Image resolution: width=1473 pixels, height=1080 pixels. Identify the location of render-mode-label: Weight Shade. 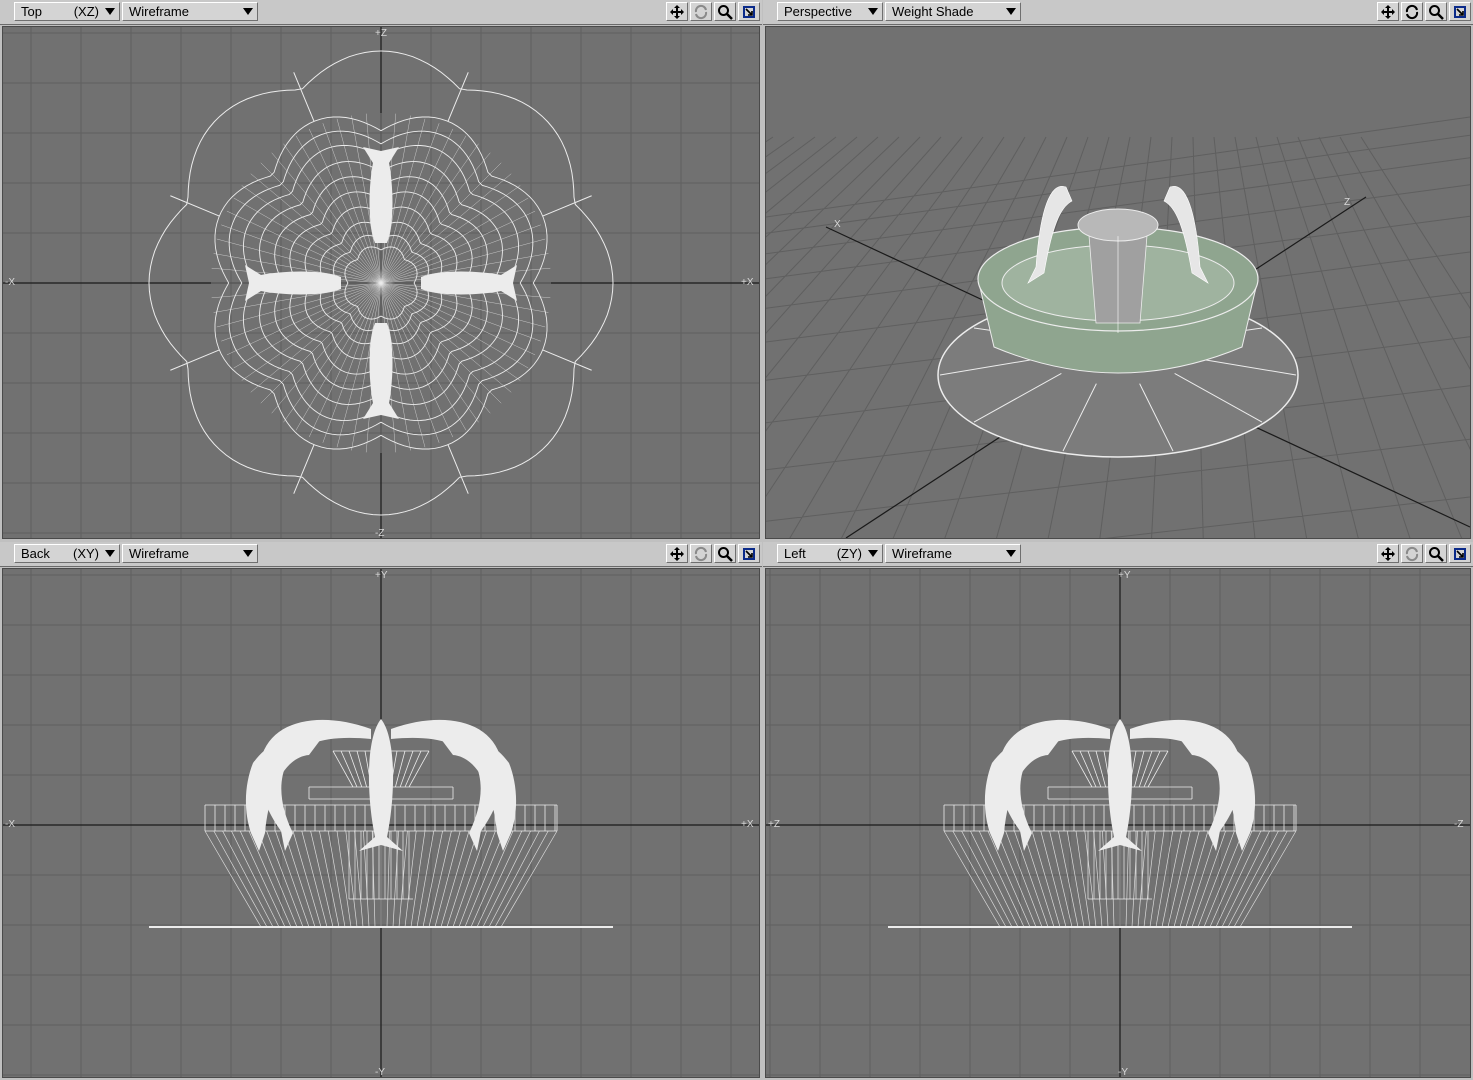
(933, 11).